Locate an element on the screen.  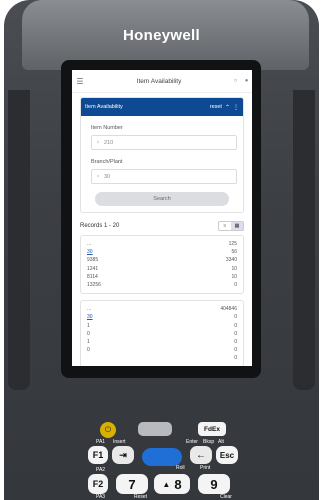
backspace-key: ← is located at coordinates (201, 455).